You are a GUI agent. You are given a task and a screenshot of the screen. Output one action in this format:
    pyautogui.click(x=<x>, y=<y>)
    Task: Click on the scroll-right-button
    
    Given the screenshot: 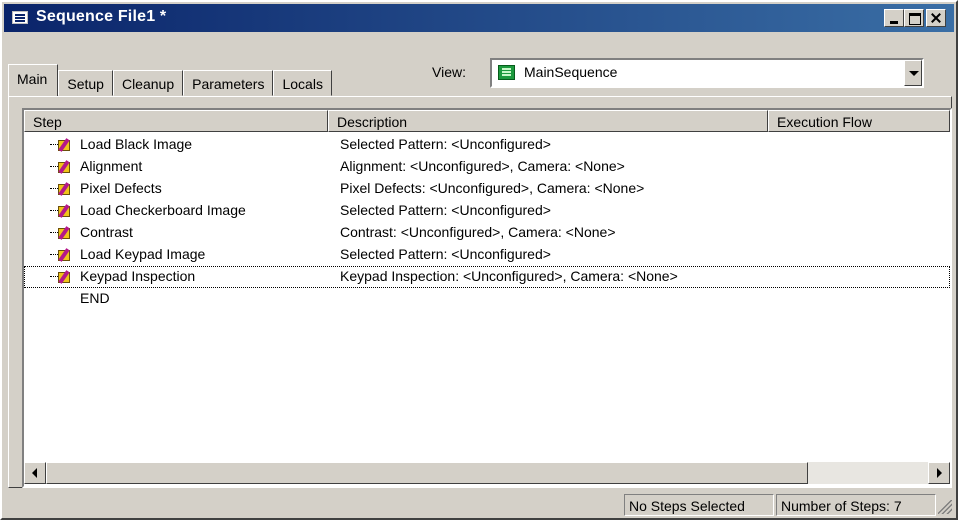 What is the action you would take?
    pyautogui.click(x=939, y=473)
    